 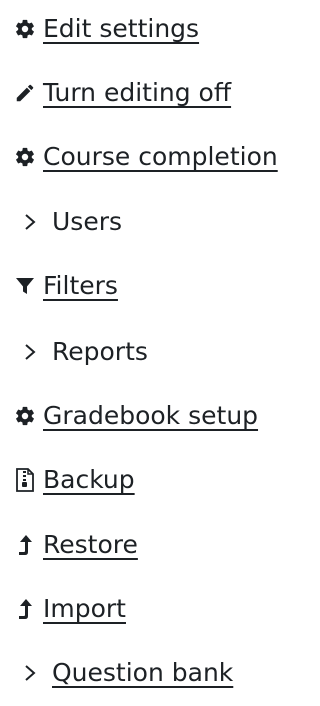 What do you see at coordinates (90, 545) in the screenshot?
I see `restore-link: Restore` at bounding box center [90, 545].